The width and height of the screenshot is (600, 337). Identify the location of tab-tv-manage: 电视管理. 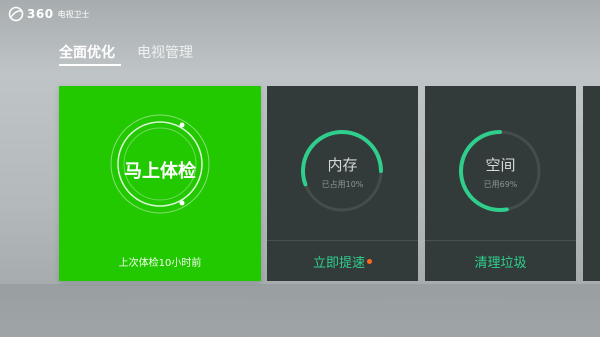
(165, 52).